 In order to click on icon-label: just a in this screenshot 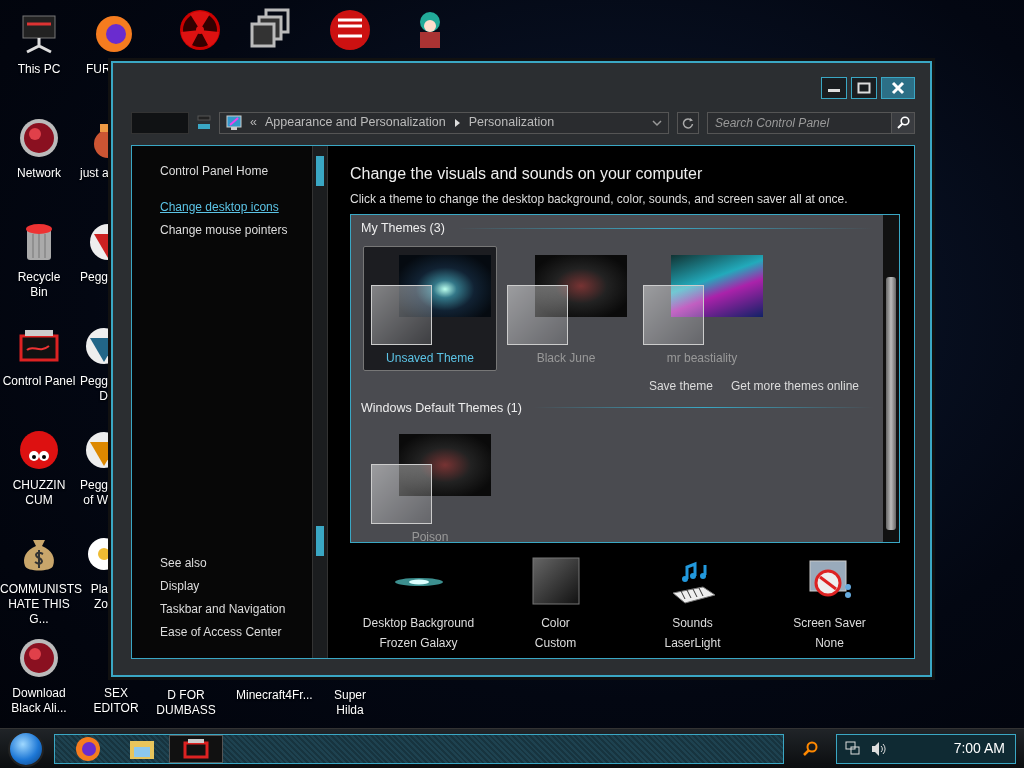, I will do `click(94, 173)`.